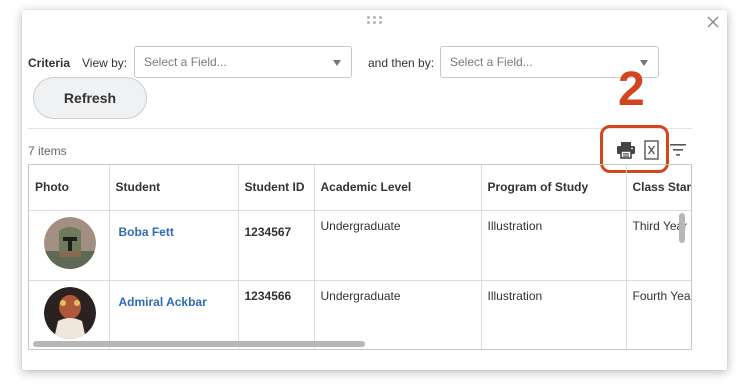 The width and height of the screenshot is (749, 390). What do you see at coordinates (49, 63) in the screenshot?
I see `criteria-label: Criteria` at bounding box center [49, 63].